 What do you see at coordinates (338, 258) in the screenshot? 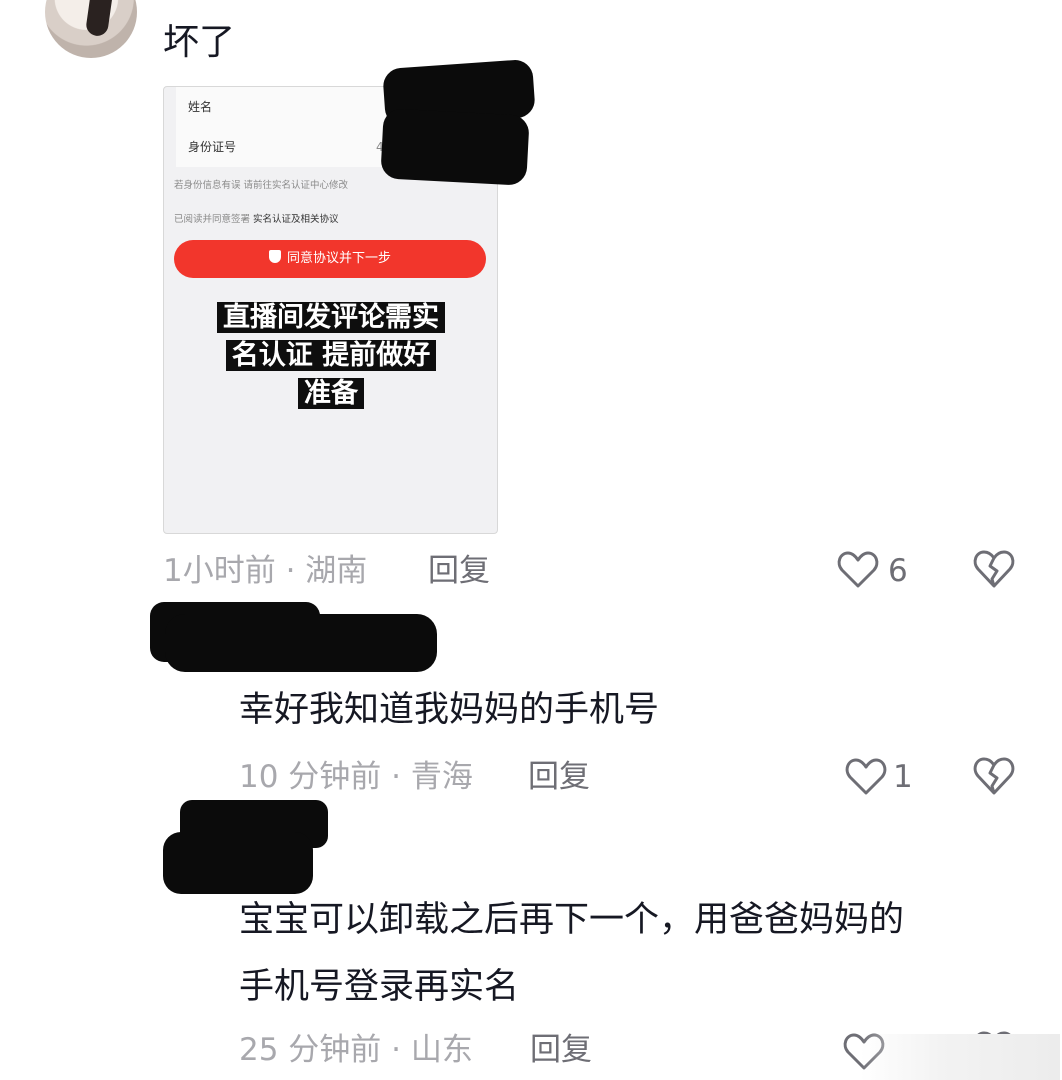
I see `agree-next-label: 同意协议并下一步` at bounding box center [338, 258].